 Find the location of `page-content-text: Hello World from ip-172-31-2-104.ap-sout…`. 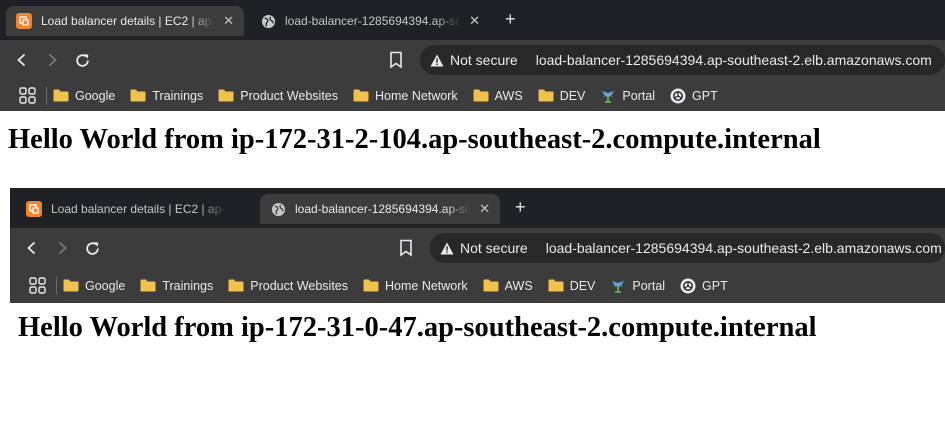

page-content-text: Hello World from ip-172-31-2-104.ap-sout… is located at coordinates (414, 139).